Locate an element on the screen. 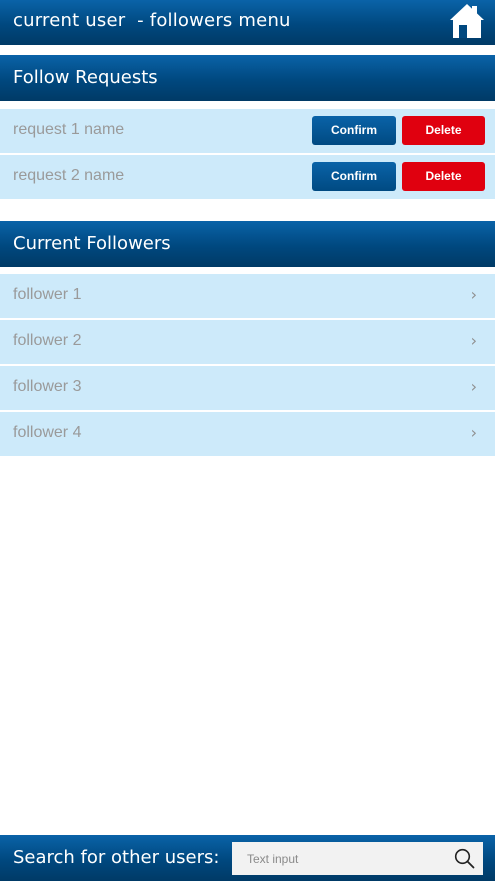 The image size is (495, 881). current-followers-title: Current Followers is located at coordinates (92, 243).